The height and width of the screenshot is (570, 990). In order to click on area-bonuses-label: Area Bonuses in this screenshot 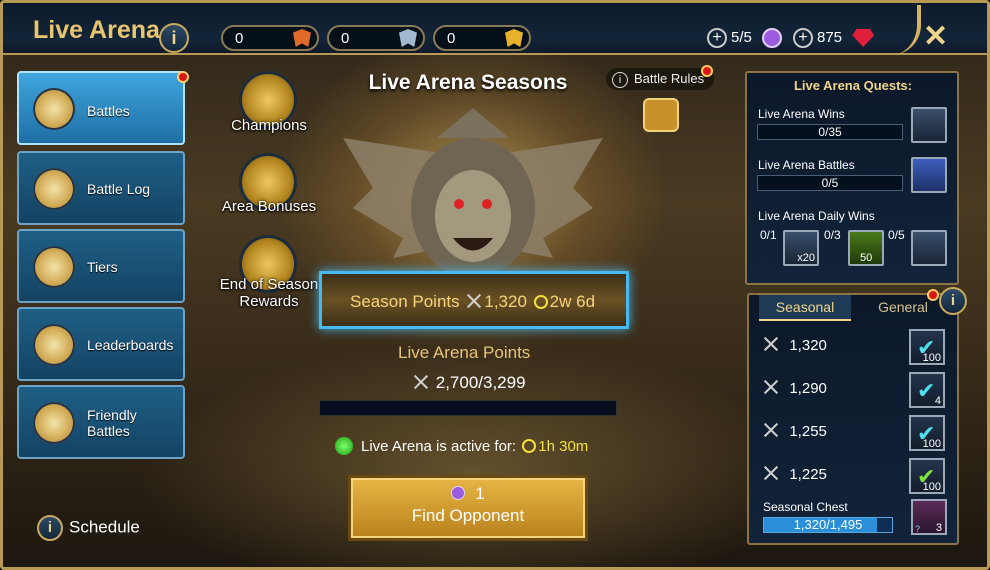, I will do `click(269, 206)`.